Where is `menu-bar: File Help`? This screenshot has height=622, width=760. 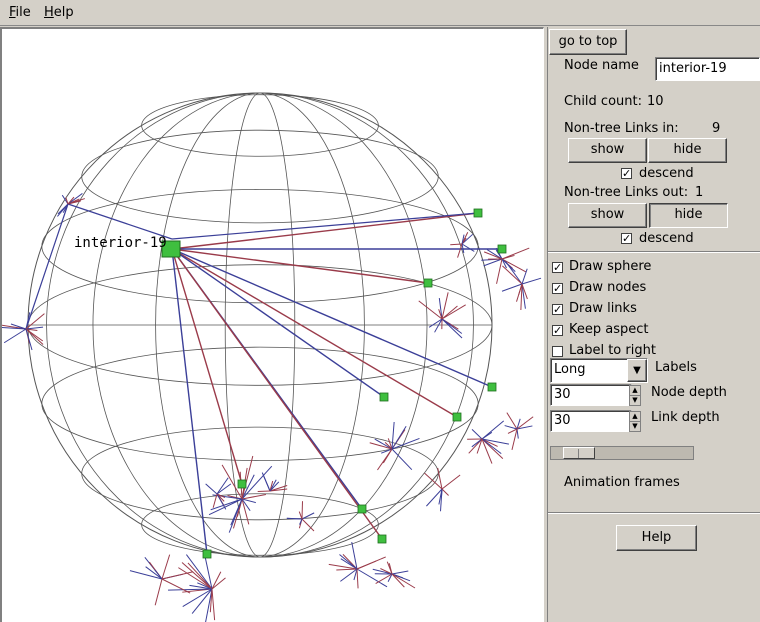 menu-bar: File Help is located at coordinates (380, 13).